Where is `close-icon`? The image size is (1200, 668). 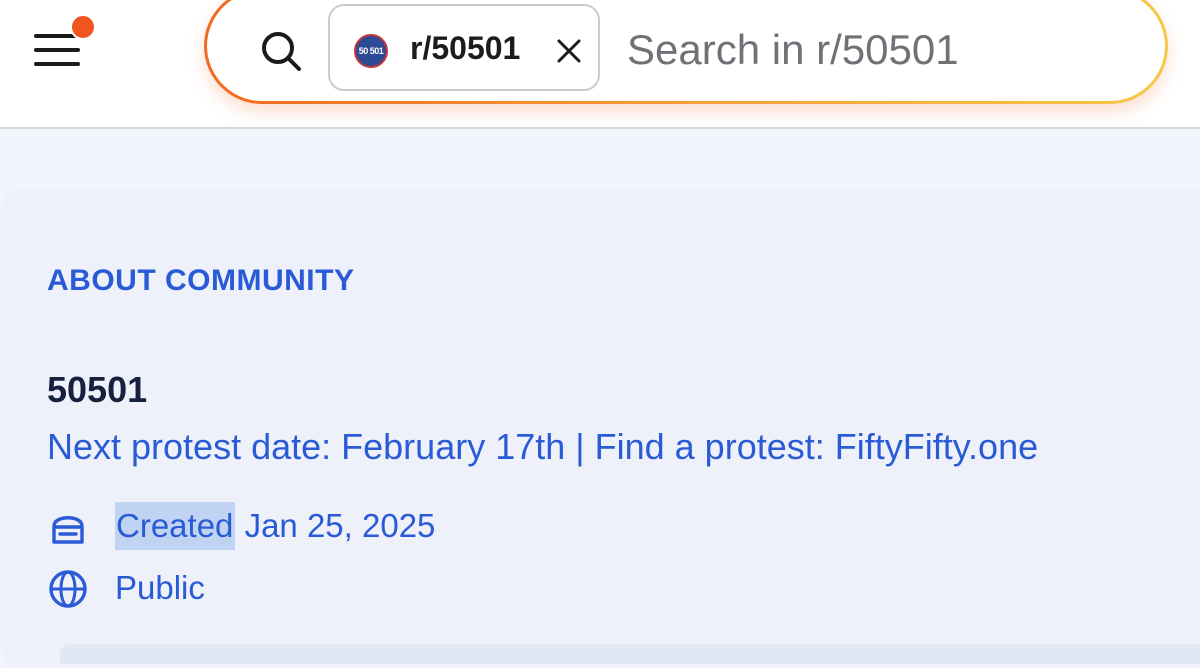
close-icon is located at coordinates (569, 51).